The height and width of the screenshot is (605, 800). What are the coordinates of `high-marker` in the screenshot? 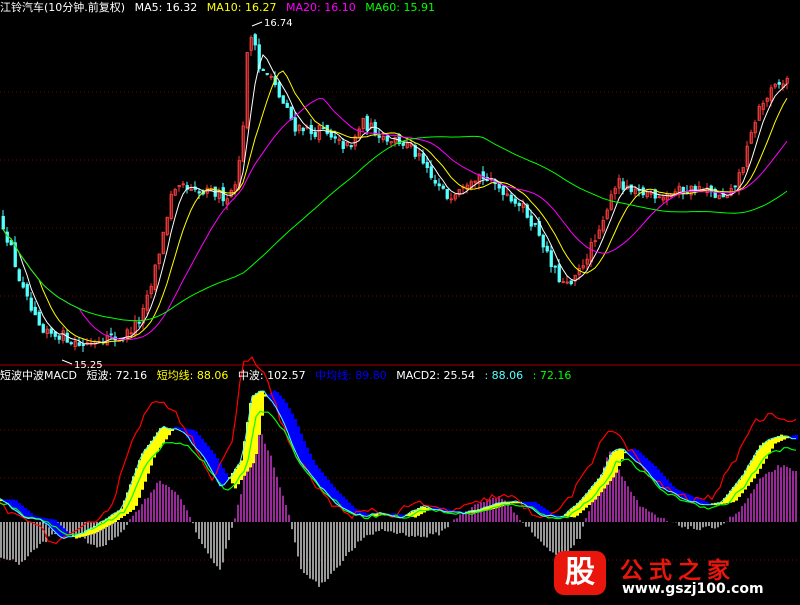 It's located at (257, 24).